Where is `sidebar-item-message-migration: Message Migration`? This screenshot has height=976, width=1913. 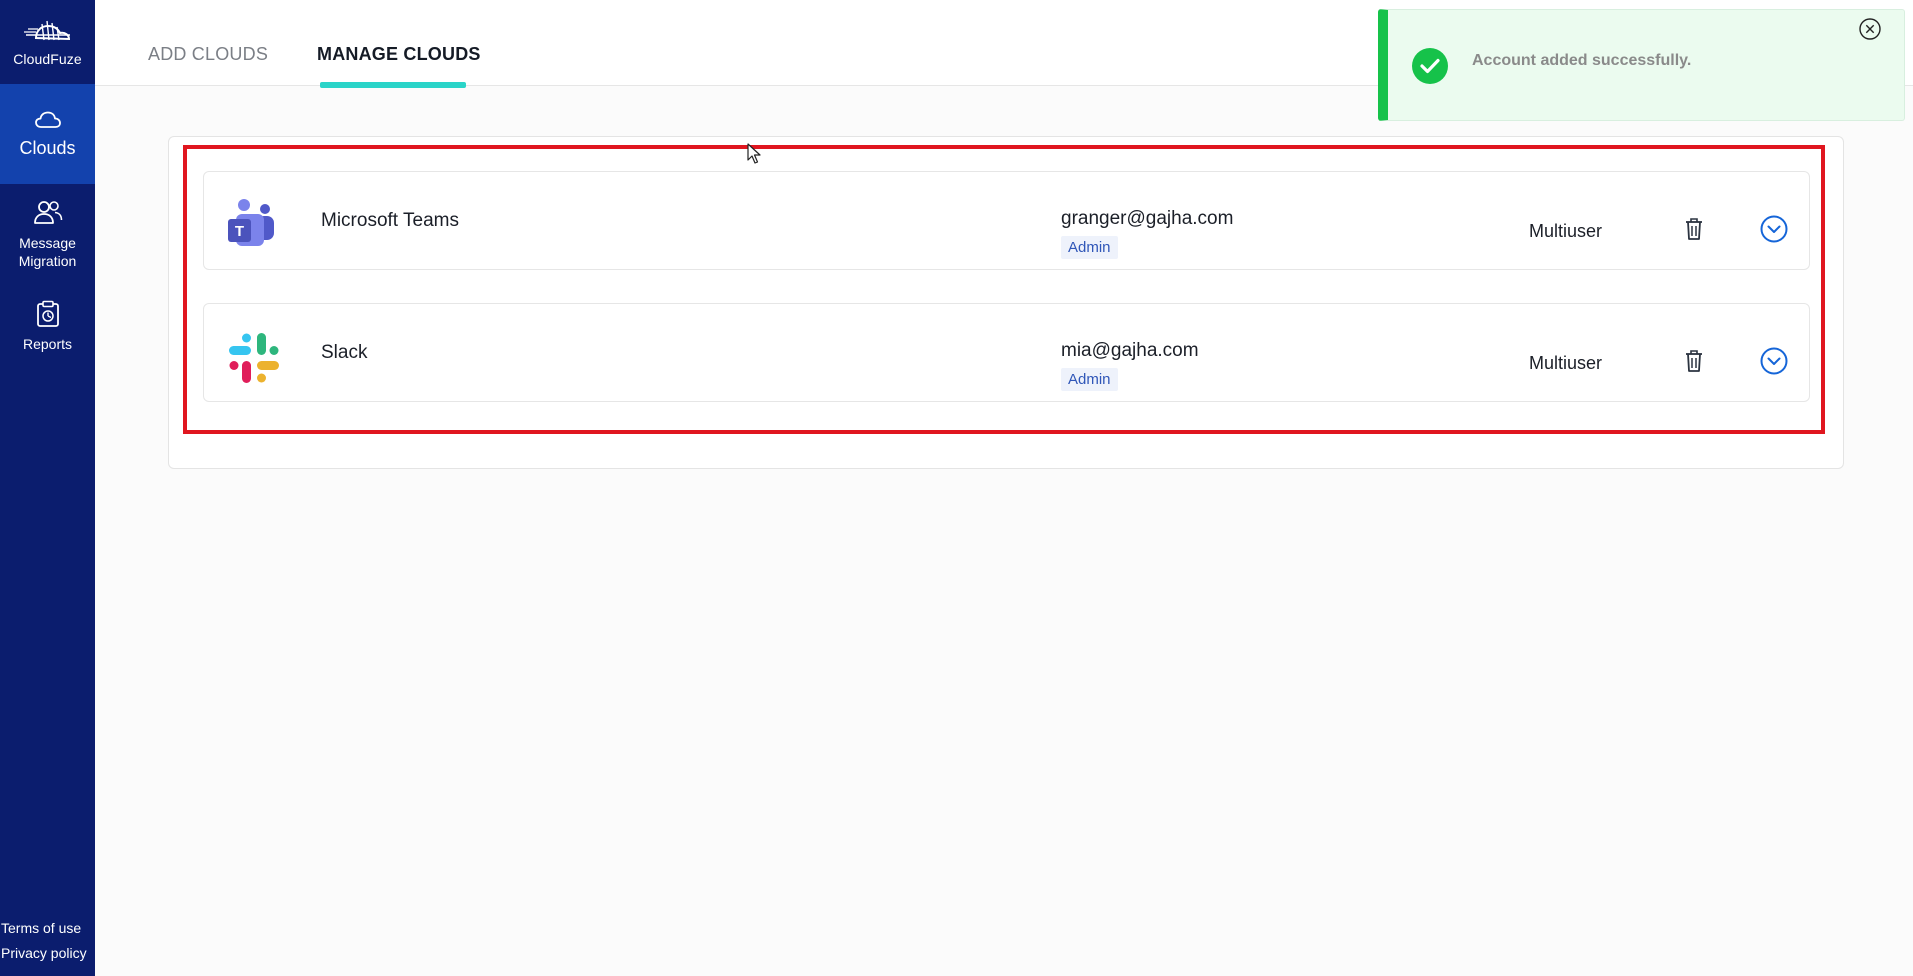 sidebar-item-message-migration: Message Migration is located at coordinates (47, 235).